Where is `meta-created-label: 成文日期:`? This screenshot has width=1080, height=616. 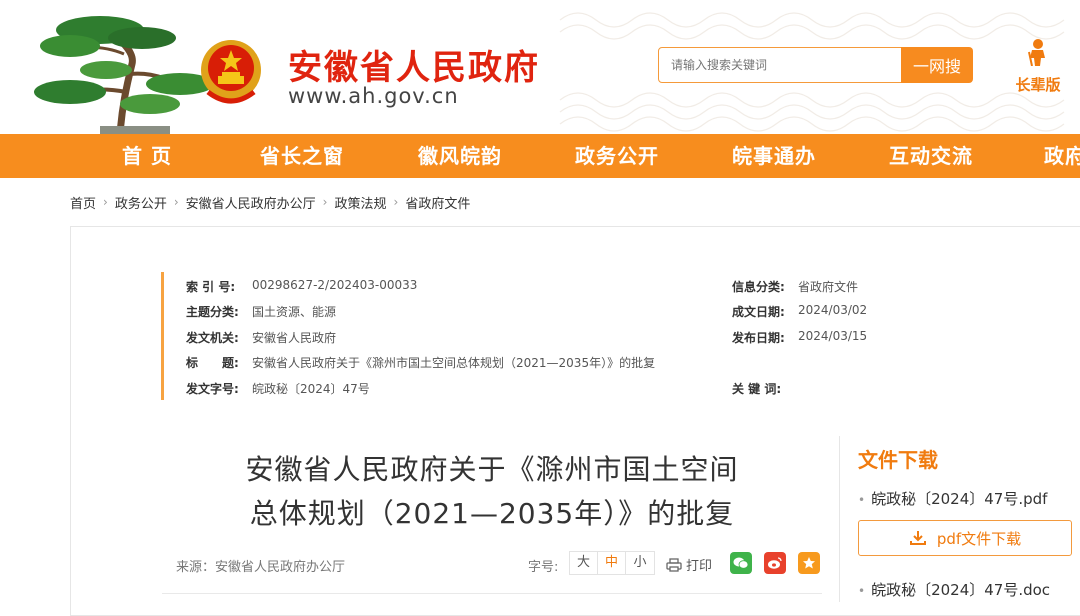
meta-created-label: 成文日期: is located at coordinates (758, 312).